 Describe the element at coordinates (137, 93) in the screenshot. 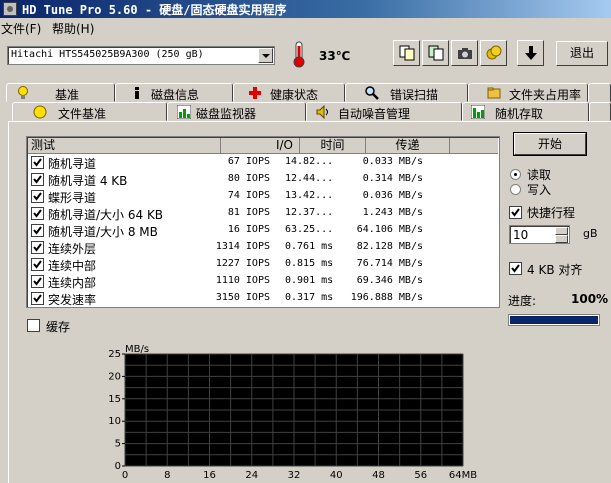

I see `info-icon` at that location.